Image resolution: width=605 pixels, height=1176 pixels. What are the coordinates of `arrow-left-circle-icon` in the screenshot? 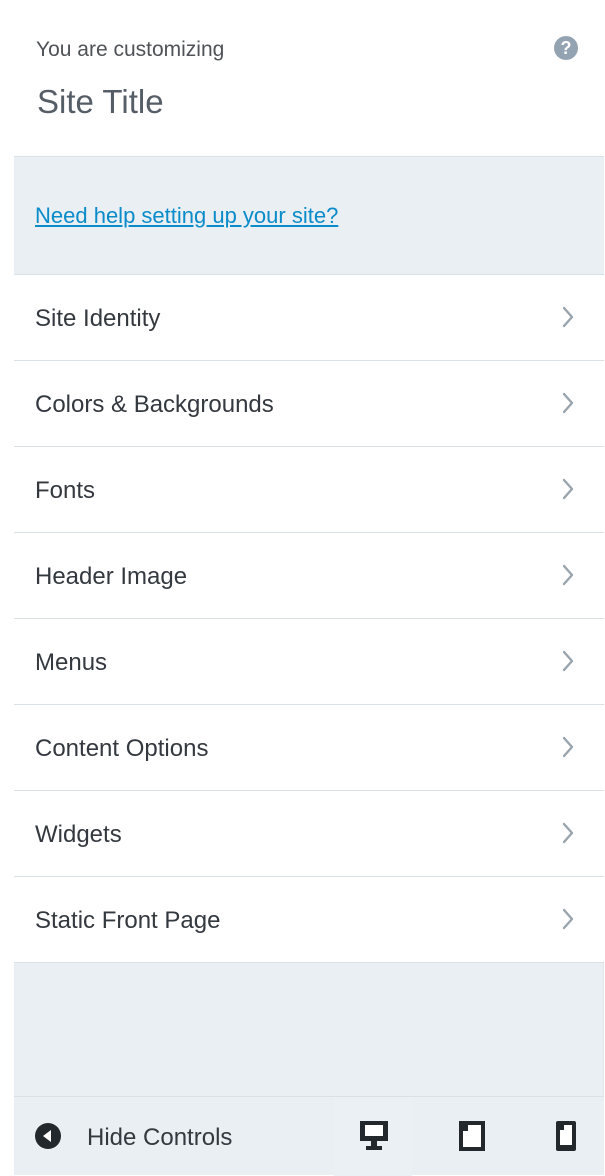 It's located at (48, 1136).